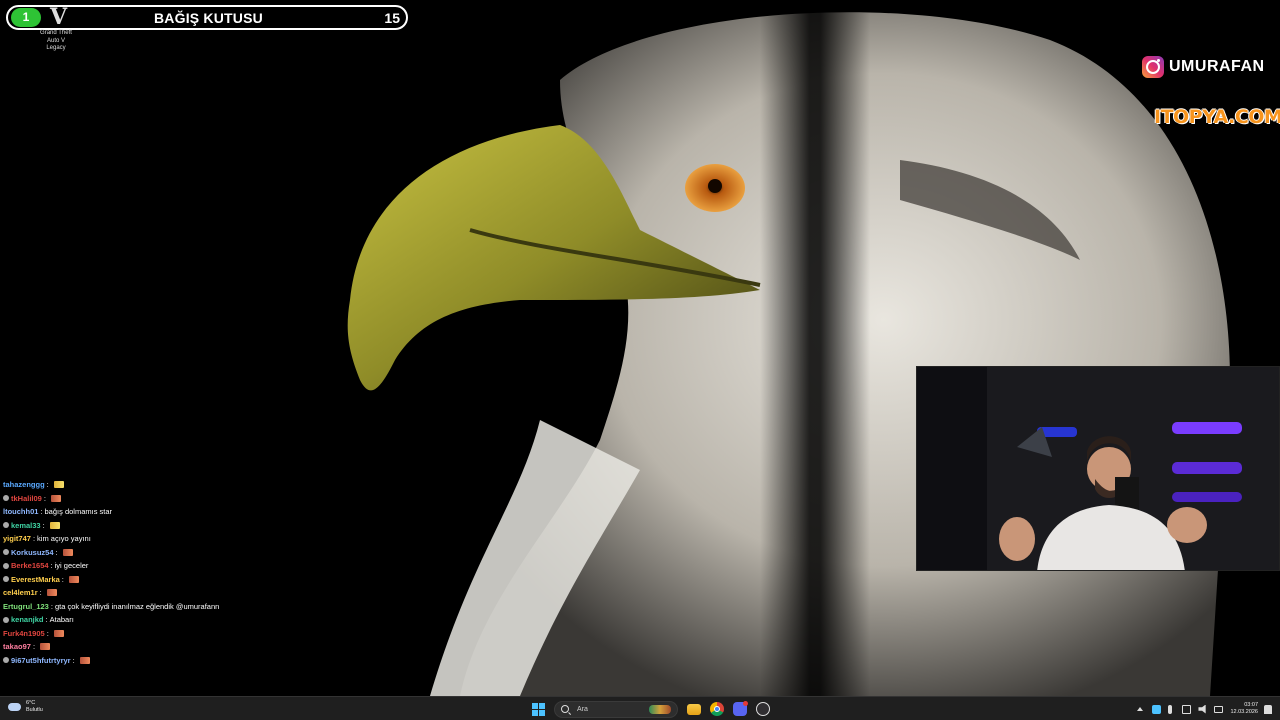 This screenshot has width=1280, height=720. I want to click on chat-username: kenanjkd, so click(27, 620).